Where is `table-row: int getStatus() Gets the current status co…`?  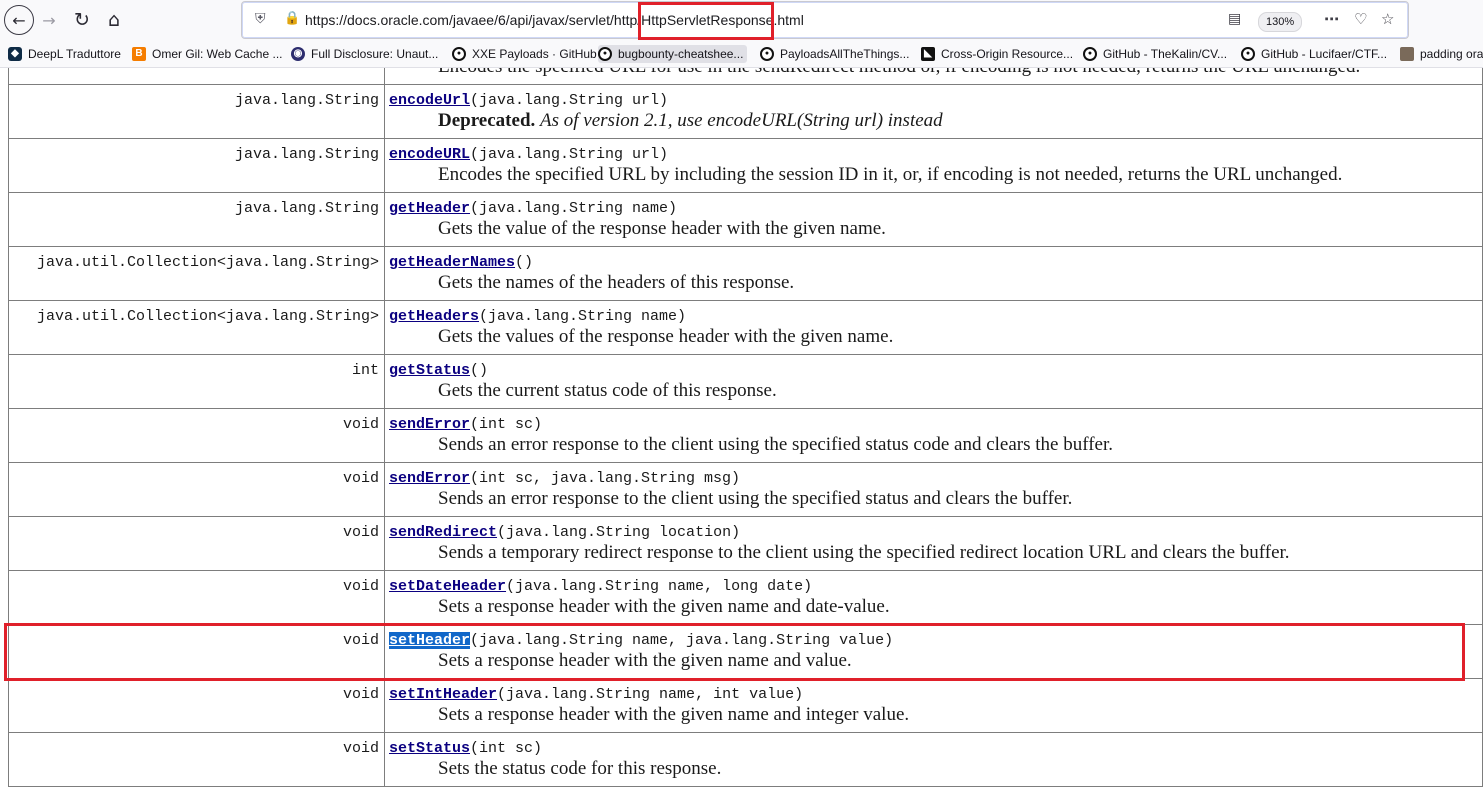 table-row: int getStatus() Gets the current status co… is located at coordinates (745, 381).